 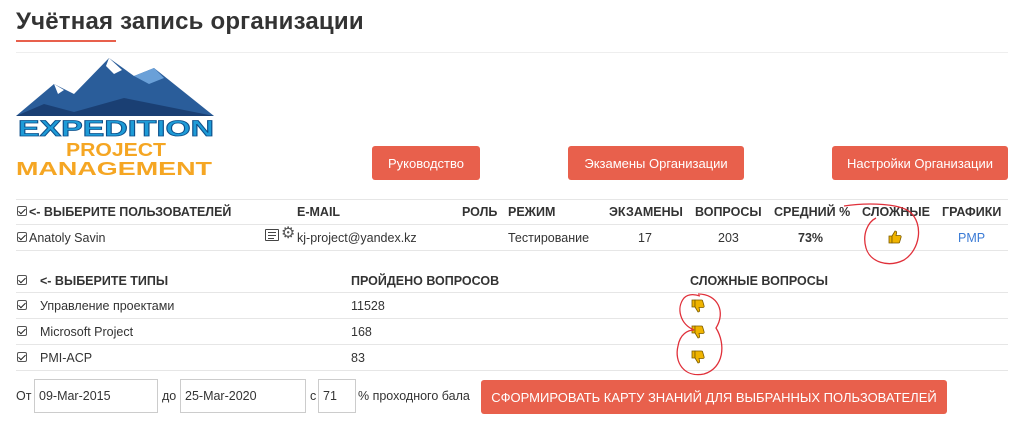 I want to click on header-questions: ВОПРОСЫ, so click(x=728, y=212).